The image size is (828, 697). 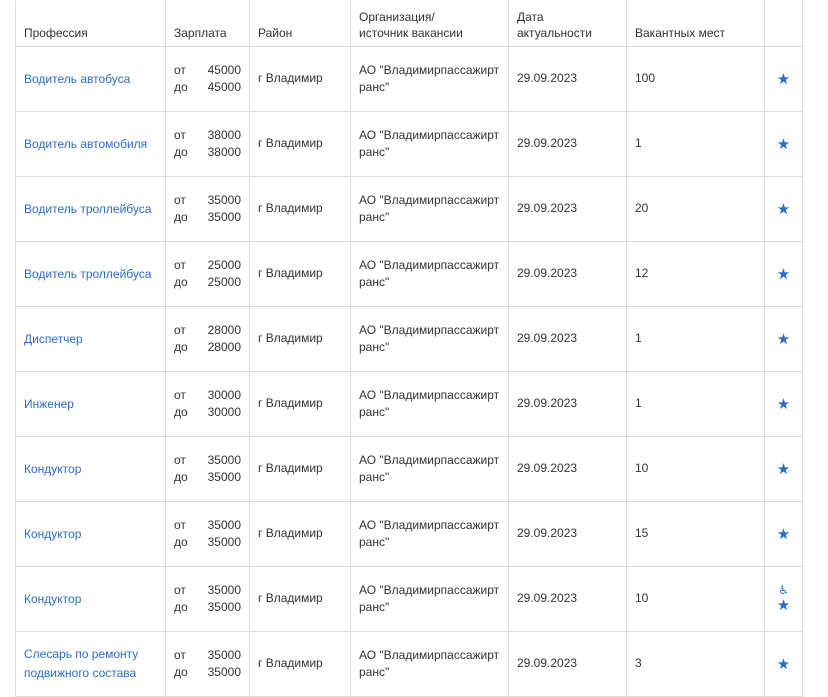 What do you see at coordinates (90, 23) in the screenshot?
I see `header-profession: Профессия` at bounding box center [90, 23].